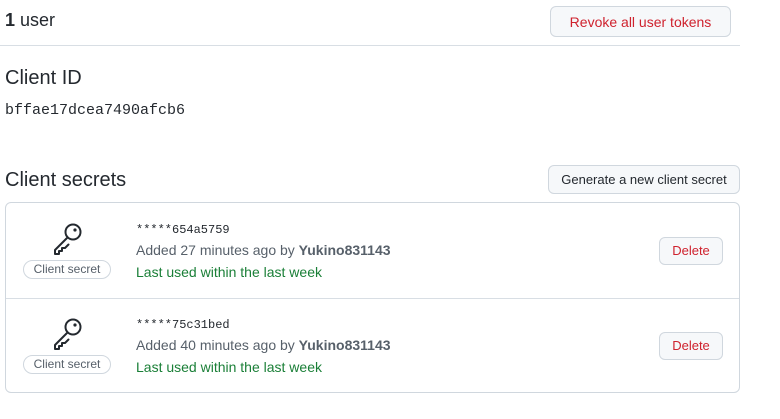 The width and height of the screenshot is (780, 419). I want to click on users-count-number: 1, so click(10, 20).